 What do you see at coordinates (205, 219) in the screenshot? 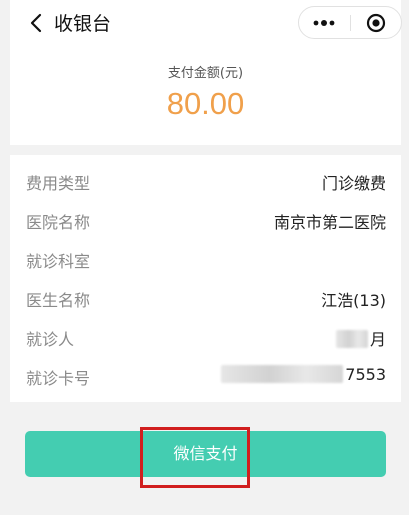
I see `detail-row-hospital: 医院名称 南京市第二医院` at bounding box center [205, 219].